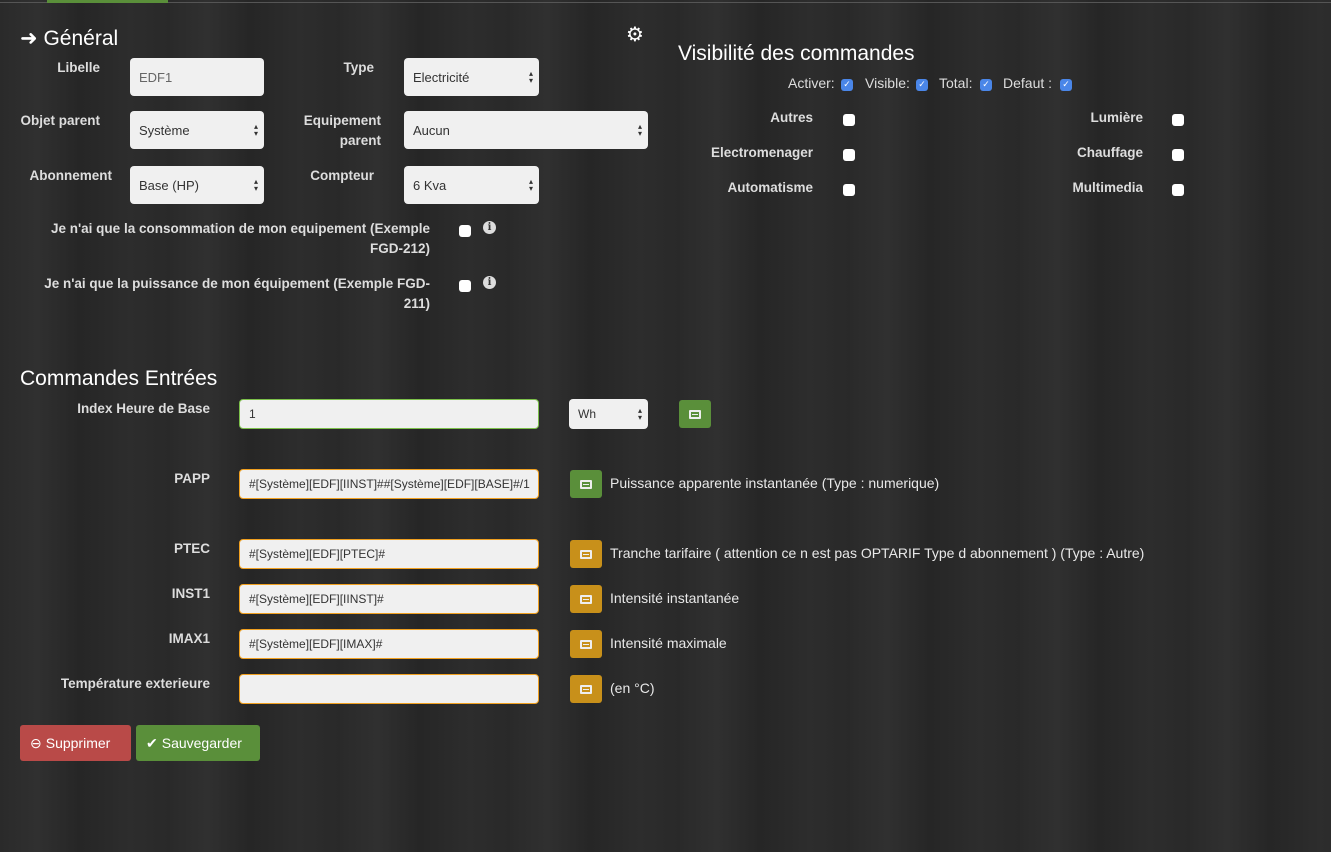  I want to click on imax1-input: #[Système][EDF][IMAX]#, so click(389, 644).